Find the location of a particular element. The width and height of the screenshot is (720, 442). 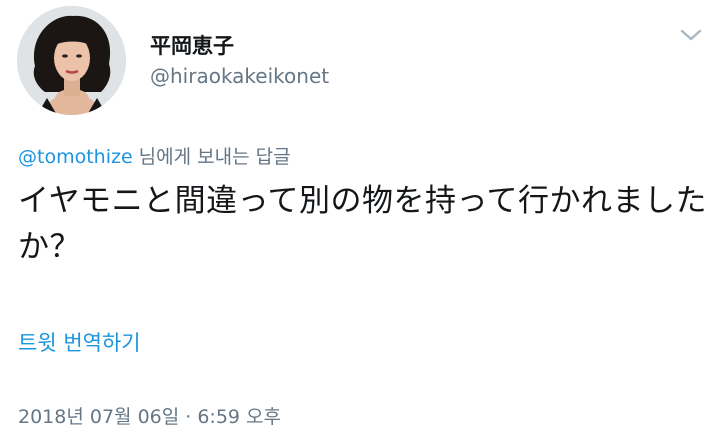

tweet-timestamp: 2018년 07월 06일 · 6:59 오후 is located at coordinates (149, 415).